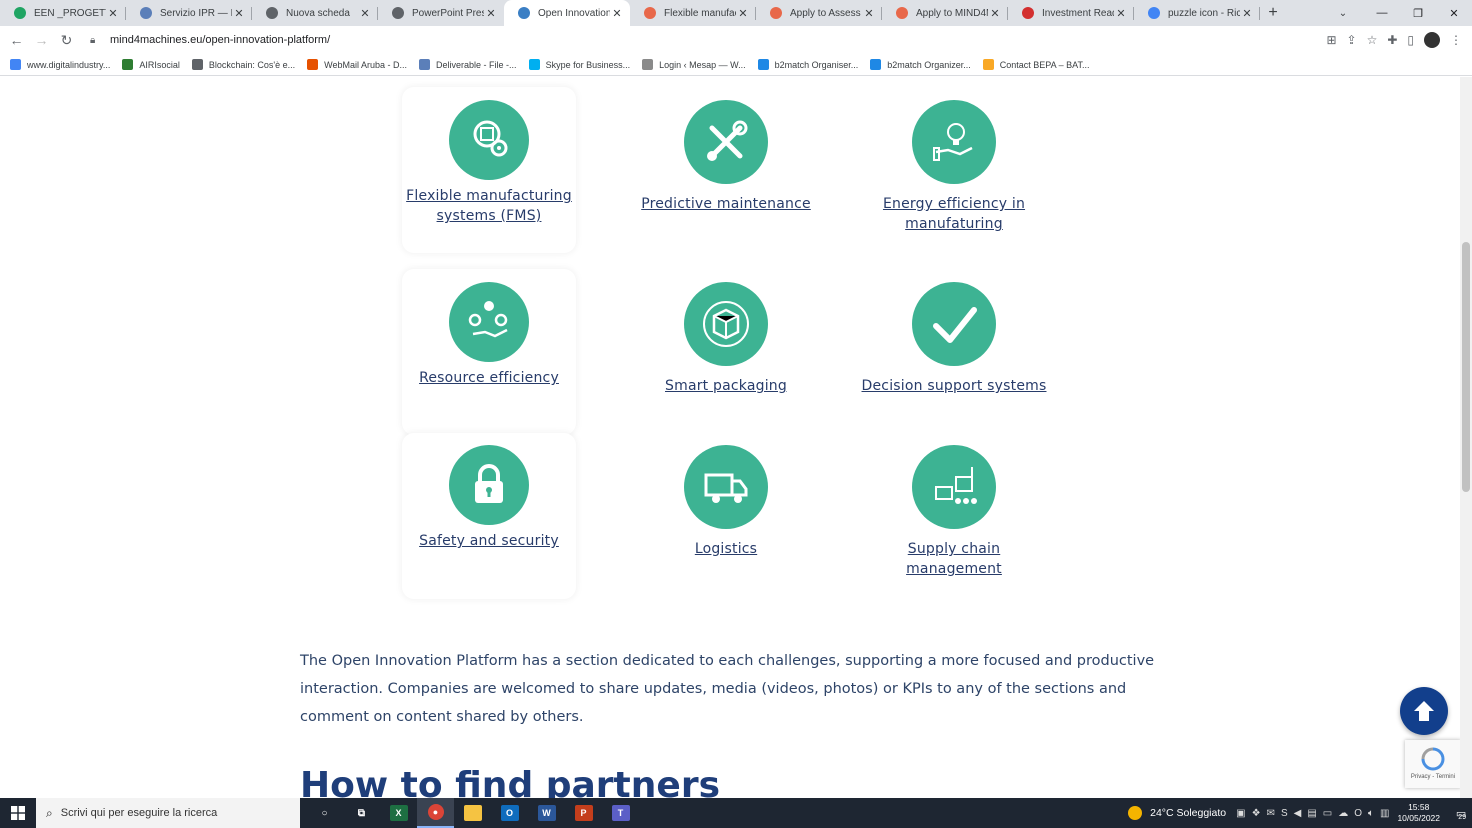 The width and height of the screenshot is (1472, 828). Describe the element at coordinates (819, 13) in the screenshot. I see `browser-tab: Apply to Assess Im✕` at that location.